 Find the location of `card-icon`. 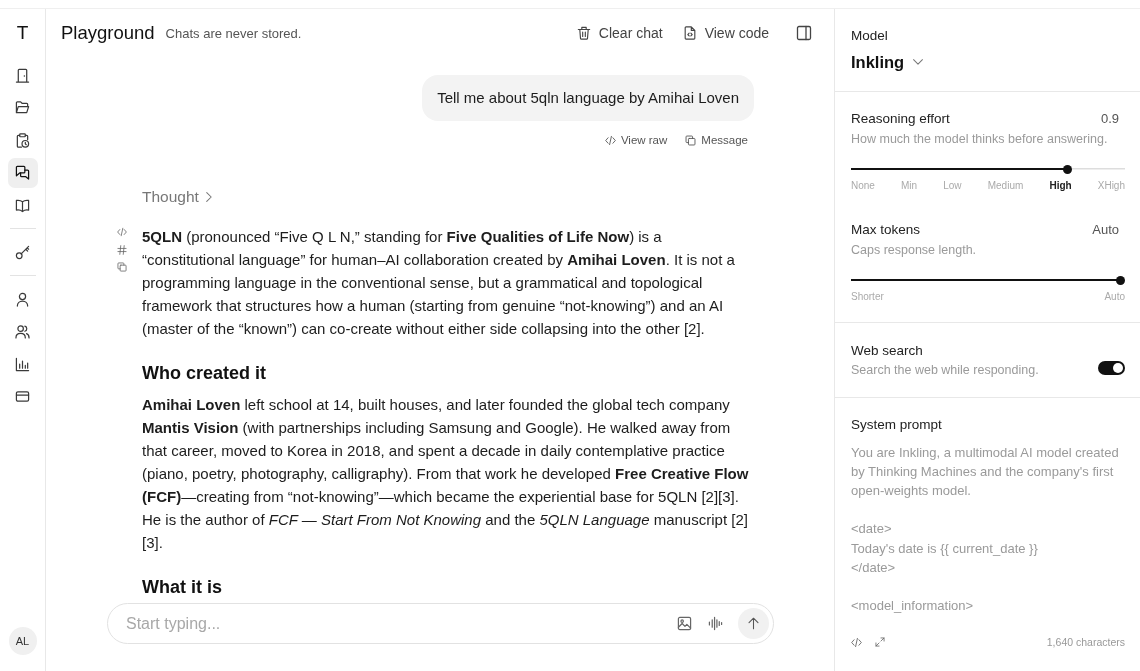

card-icon is located at coordinates (22, 396).